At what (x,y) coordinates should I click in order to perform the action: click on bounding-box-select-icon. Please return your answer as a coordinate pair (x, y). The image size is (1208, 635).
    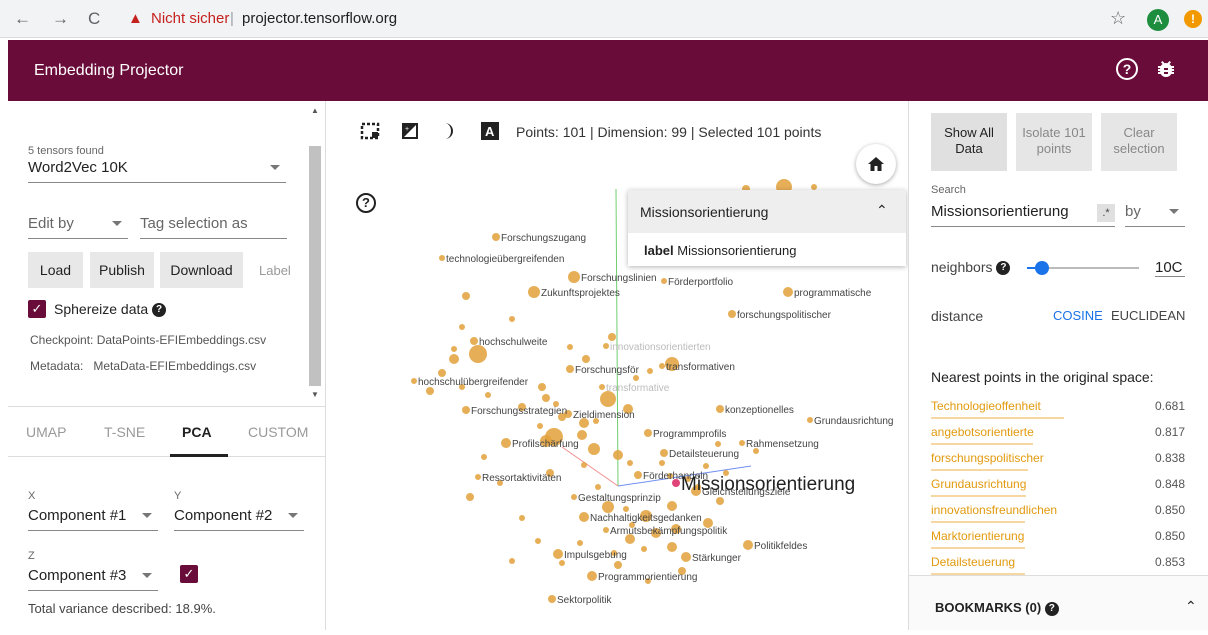
    Looking at the image, I should click on (370, 131).